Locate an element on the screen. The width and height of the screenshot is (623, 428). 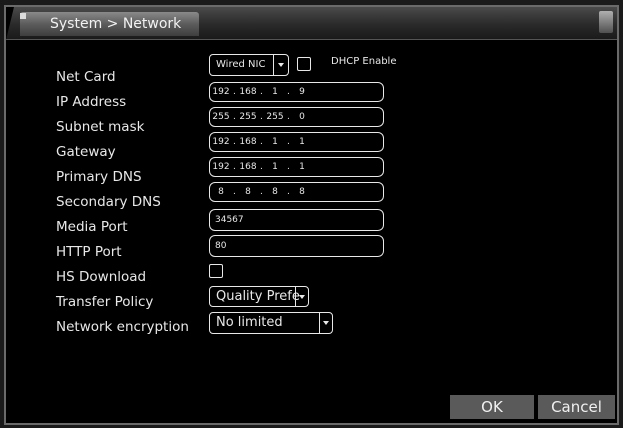
transfer-policy-value: Quality Prefe is located at coordinates (258, 296).